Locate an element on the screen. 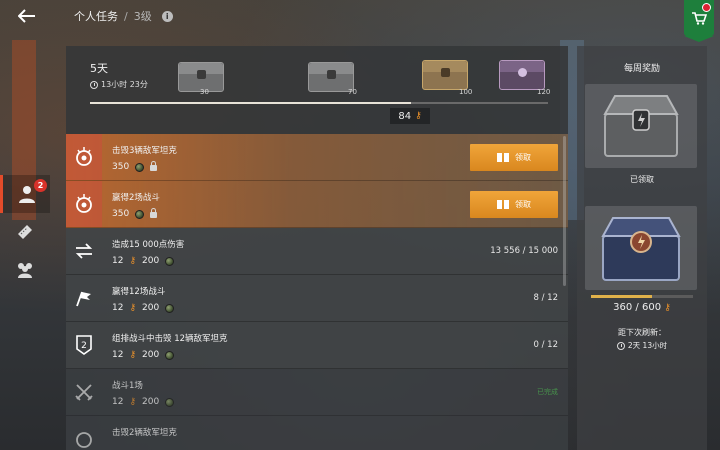 Image resolution: width=720 pixels, height=450 pixels. crossed-swords-icon is located at coordinates (84, 392).